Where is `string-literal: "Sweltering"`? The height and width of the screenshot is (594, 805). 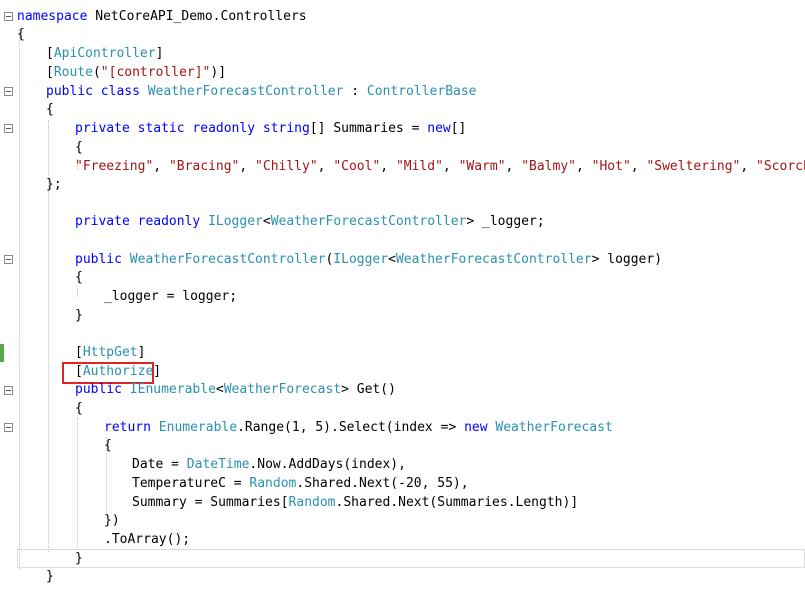 string-literal: "Sweltering" is located at coordinates (693, 166).